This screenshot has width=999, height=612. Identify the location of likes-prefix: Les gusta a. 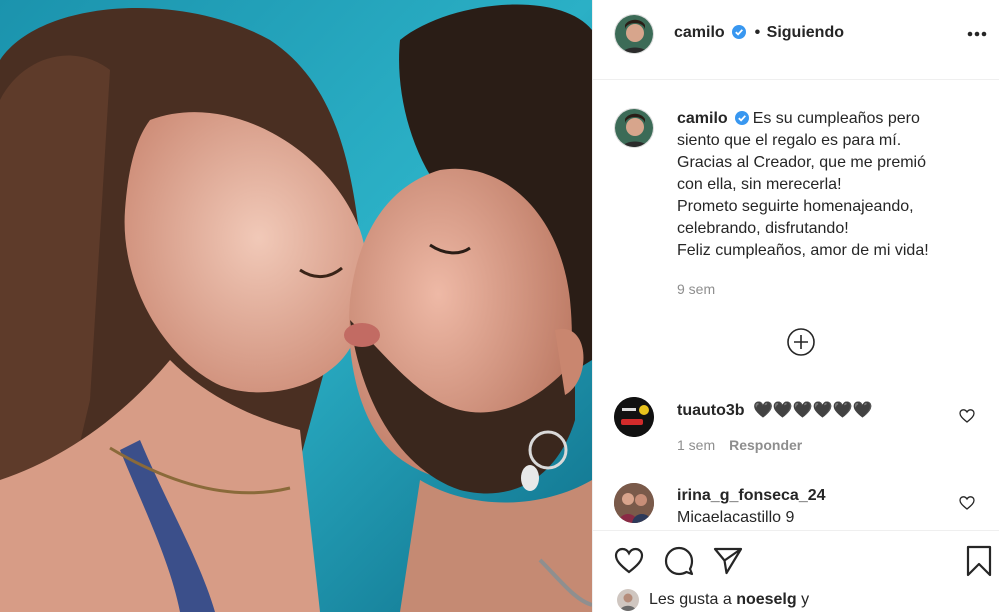
(690, 599).